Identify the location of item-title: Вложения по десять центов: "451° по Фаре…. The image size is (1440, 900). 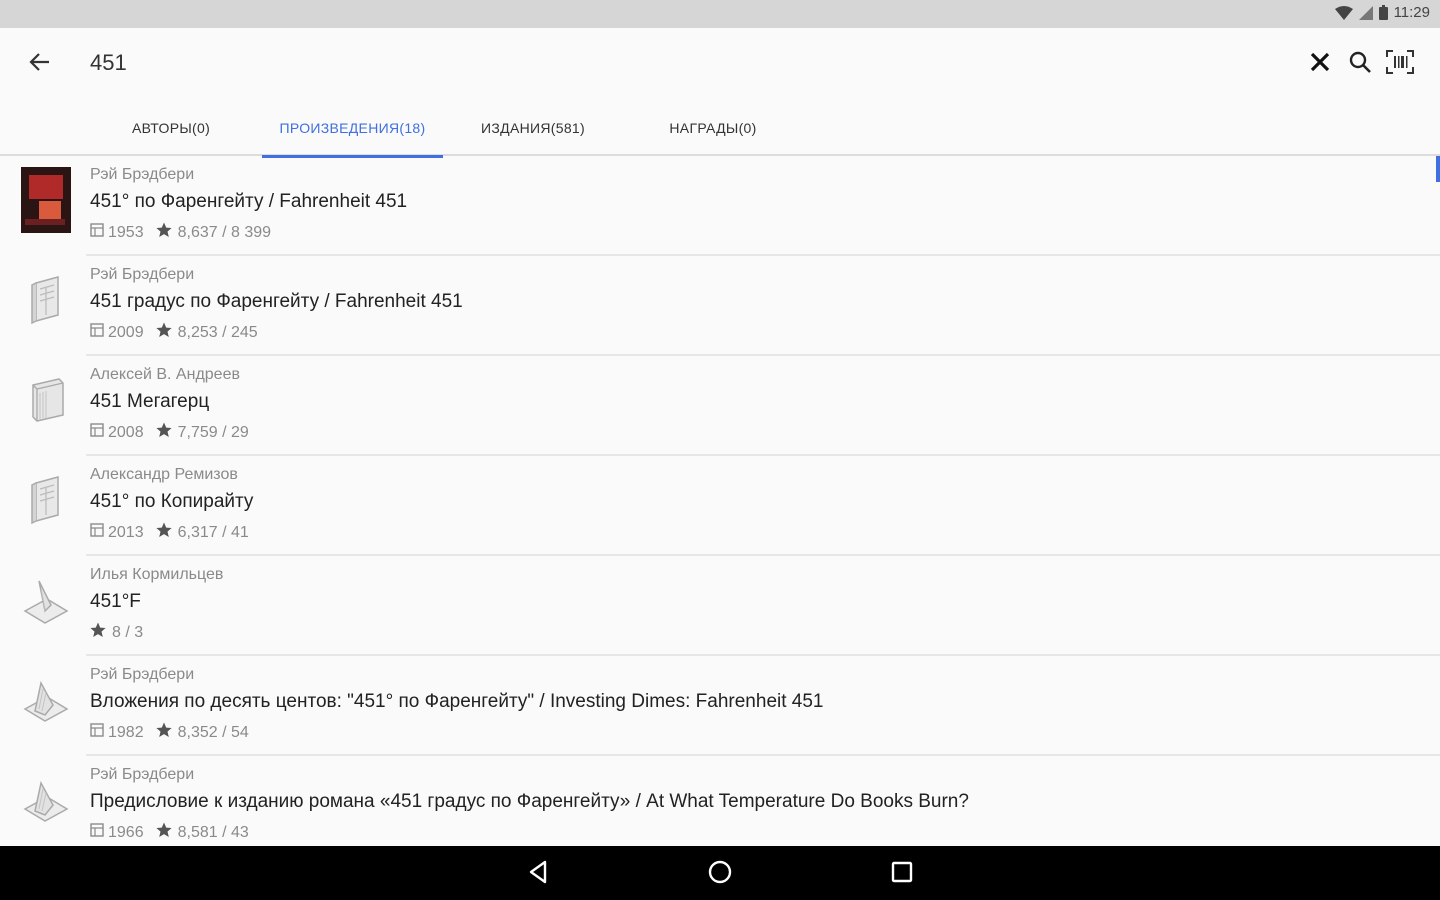
(457, 701).